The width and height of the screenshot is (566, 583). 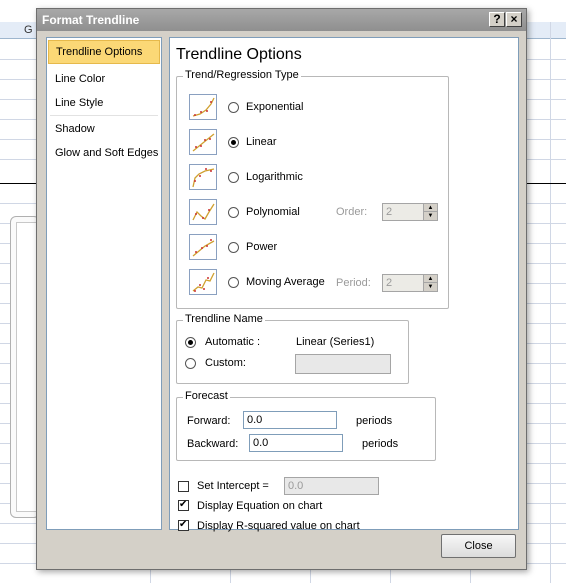 What do you see at coordinates (261, 142) in the screenshot?
I see `linear-label: Linear` at bounding box center [261, 142].